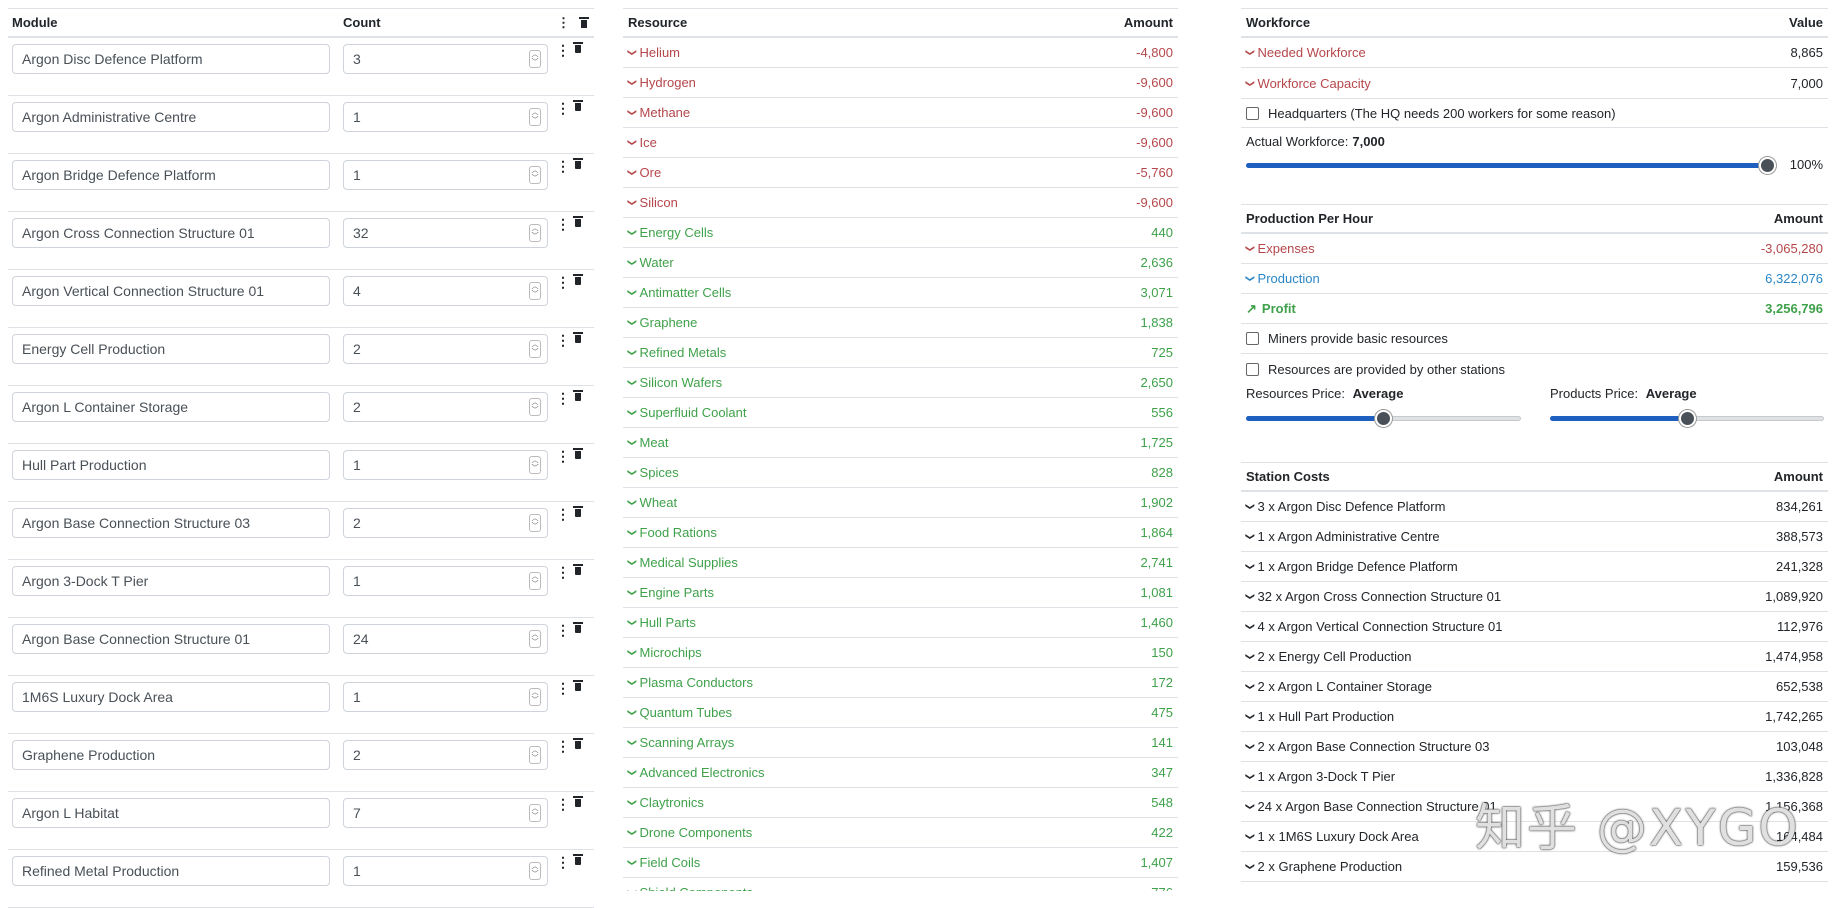  I want to click on resource-row: ❯ Hull Parts 1,460, so click(900, 623).